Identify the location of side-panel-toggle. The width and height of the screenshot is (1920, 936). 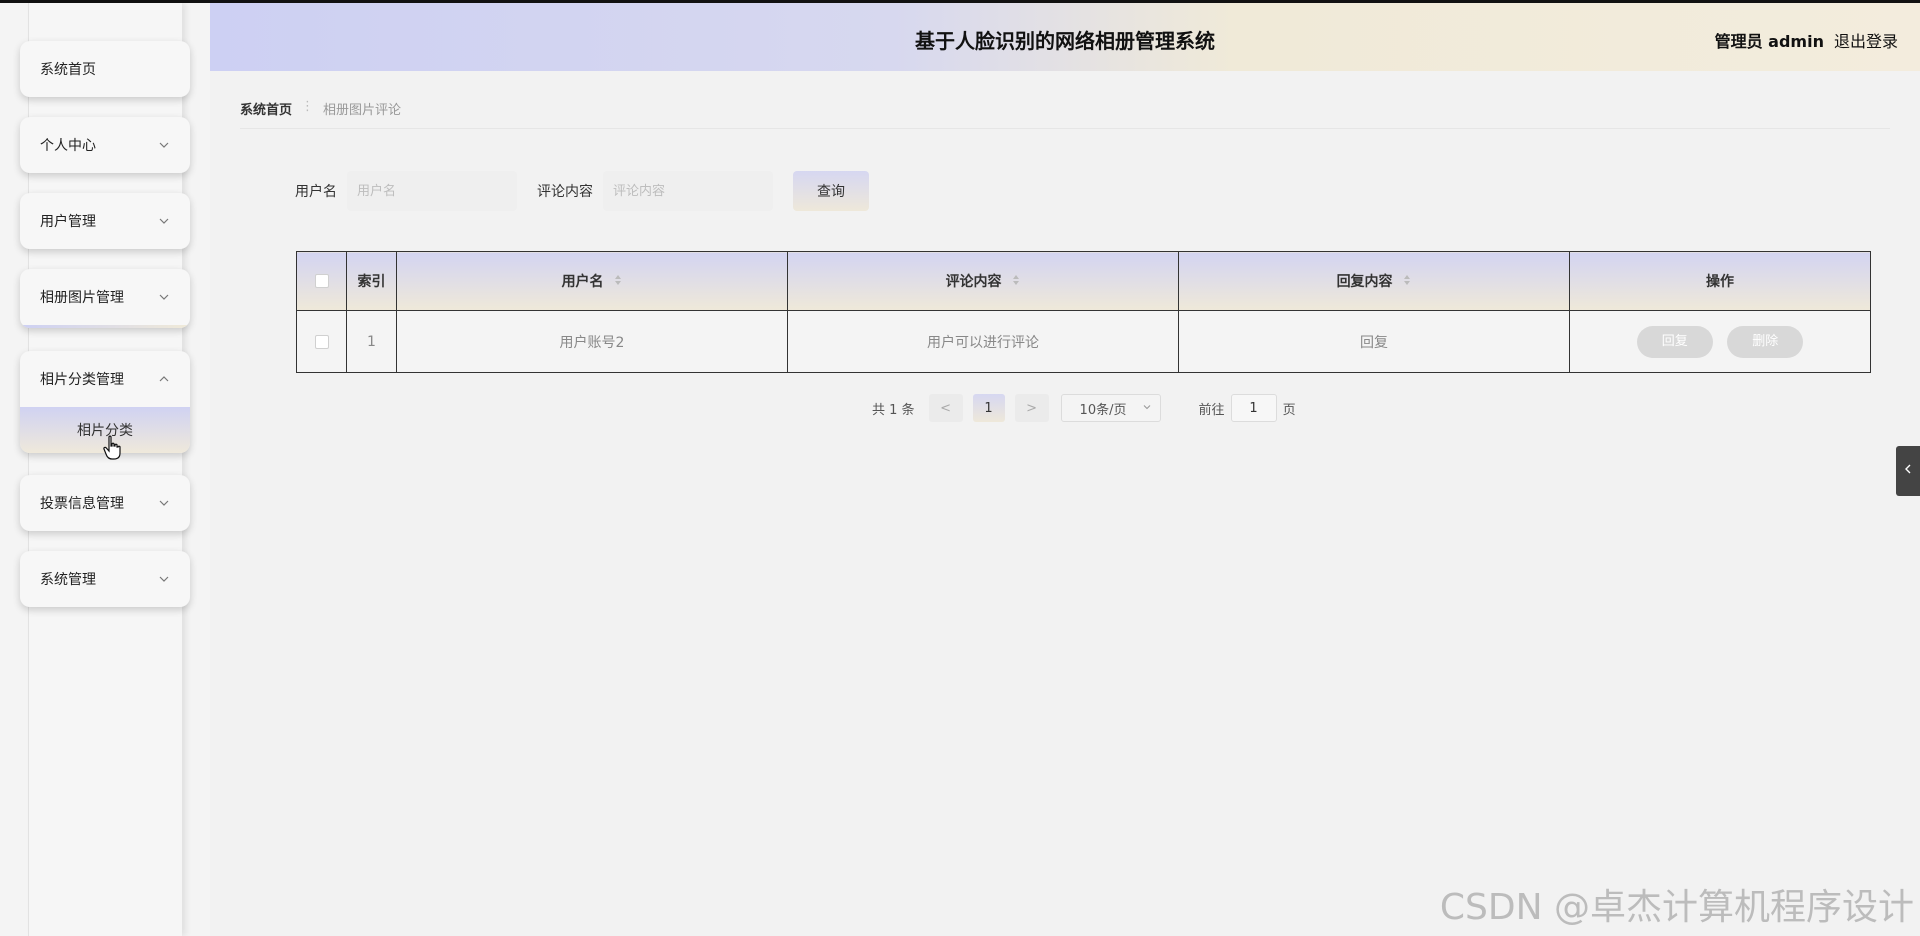
(1908, 471).